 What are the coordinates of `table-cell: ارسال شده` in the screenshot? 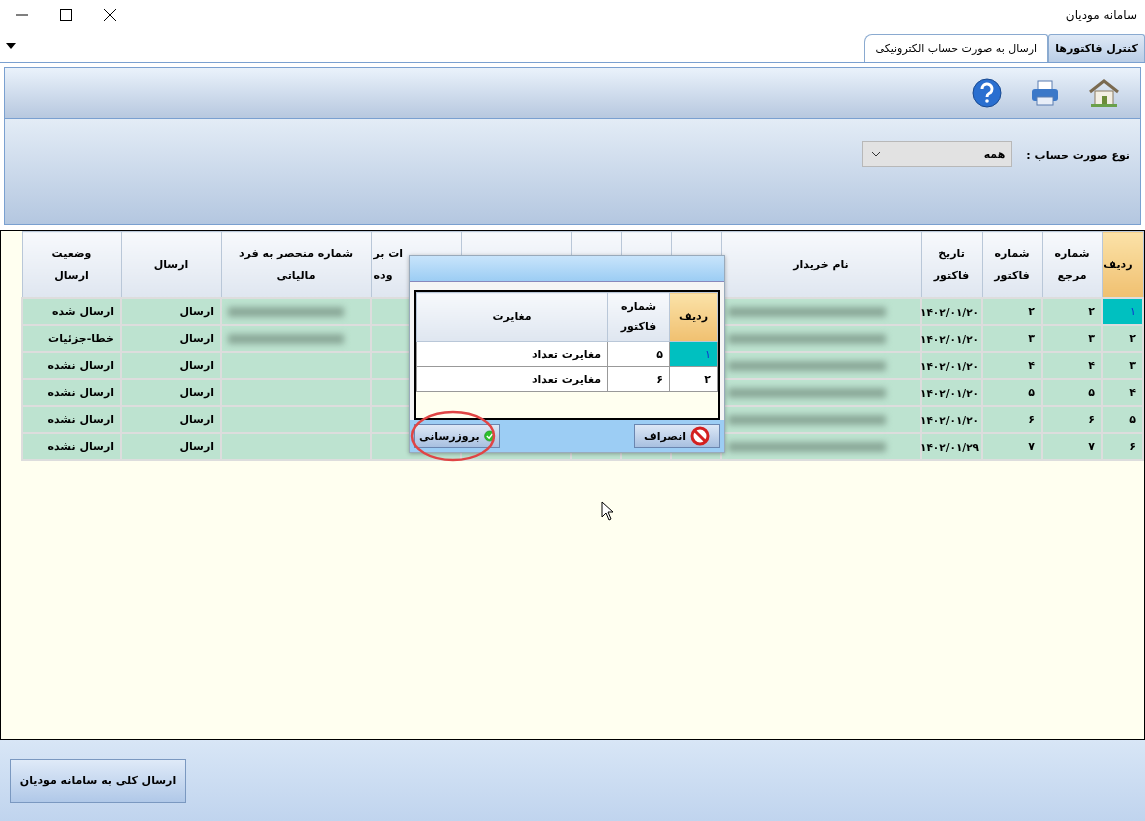 It's located at (71, 311).